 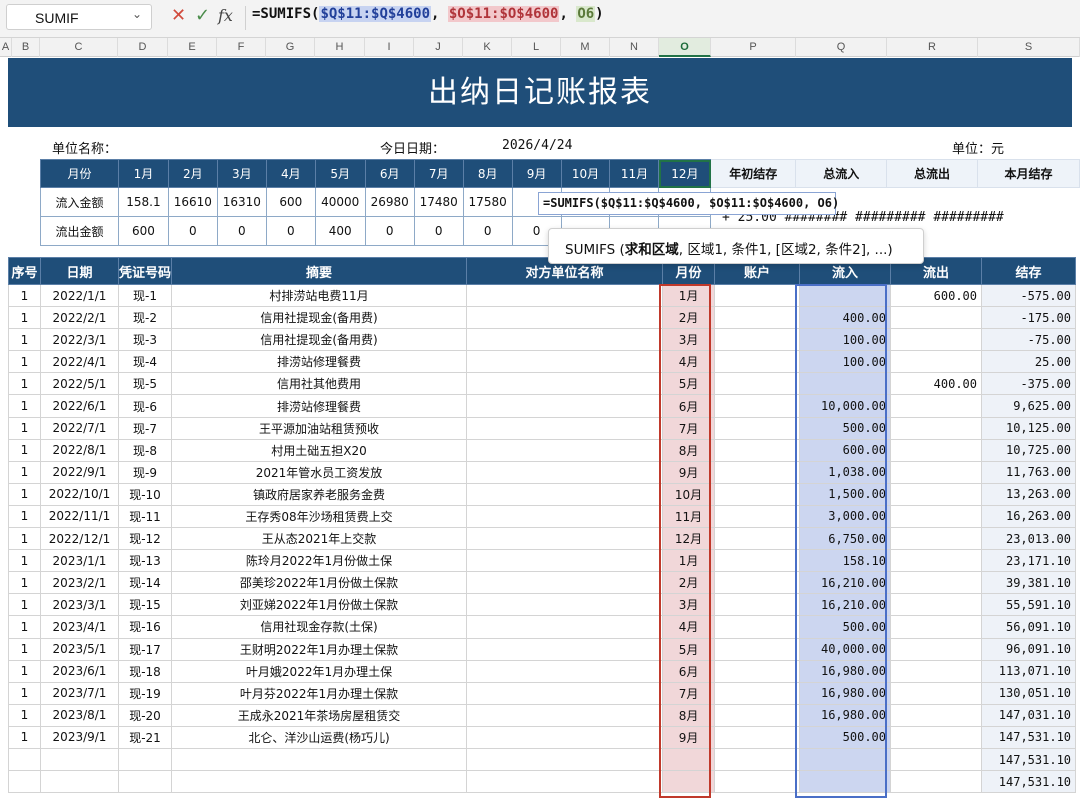 I want to click on column-header-b: B, so click(x=26, y=47).